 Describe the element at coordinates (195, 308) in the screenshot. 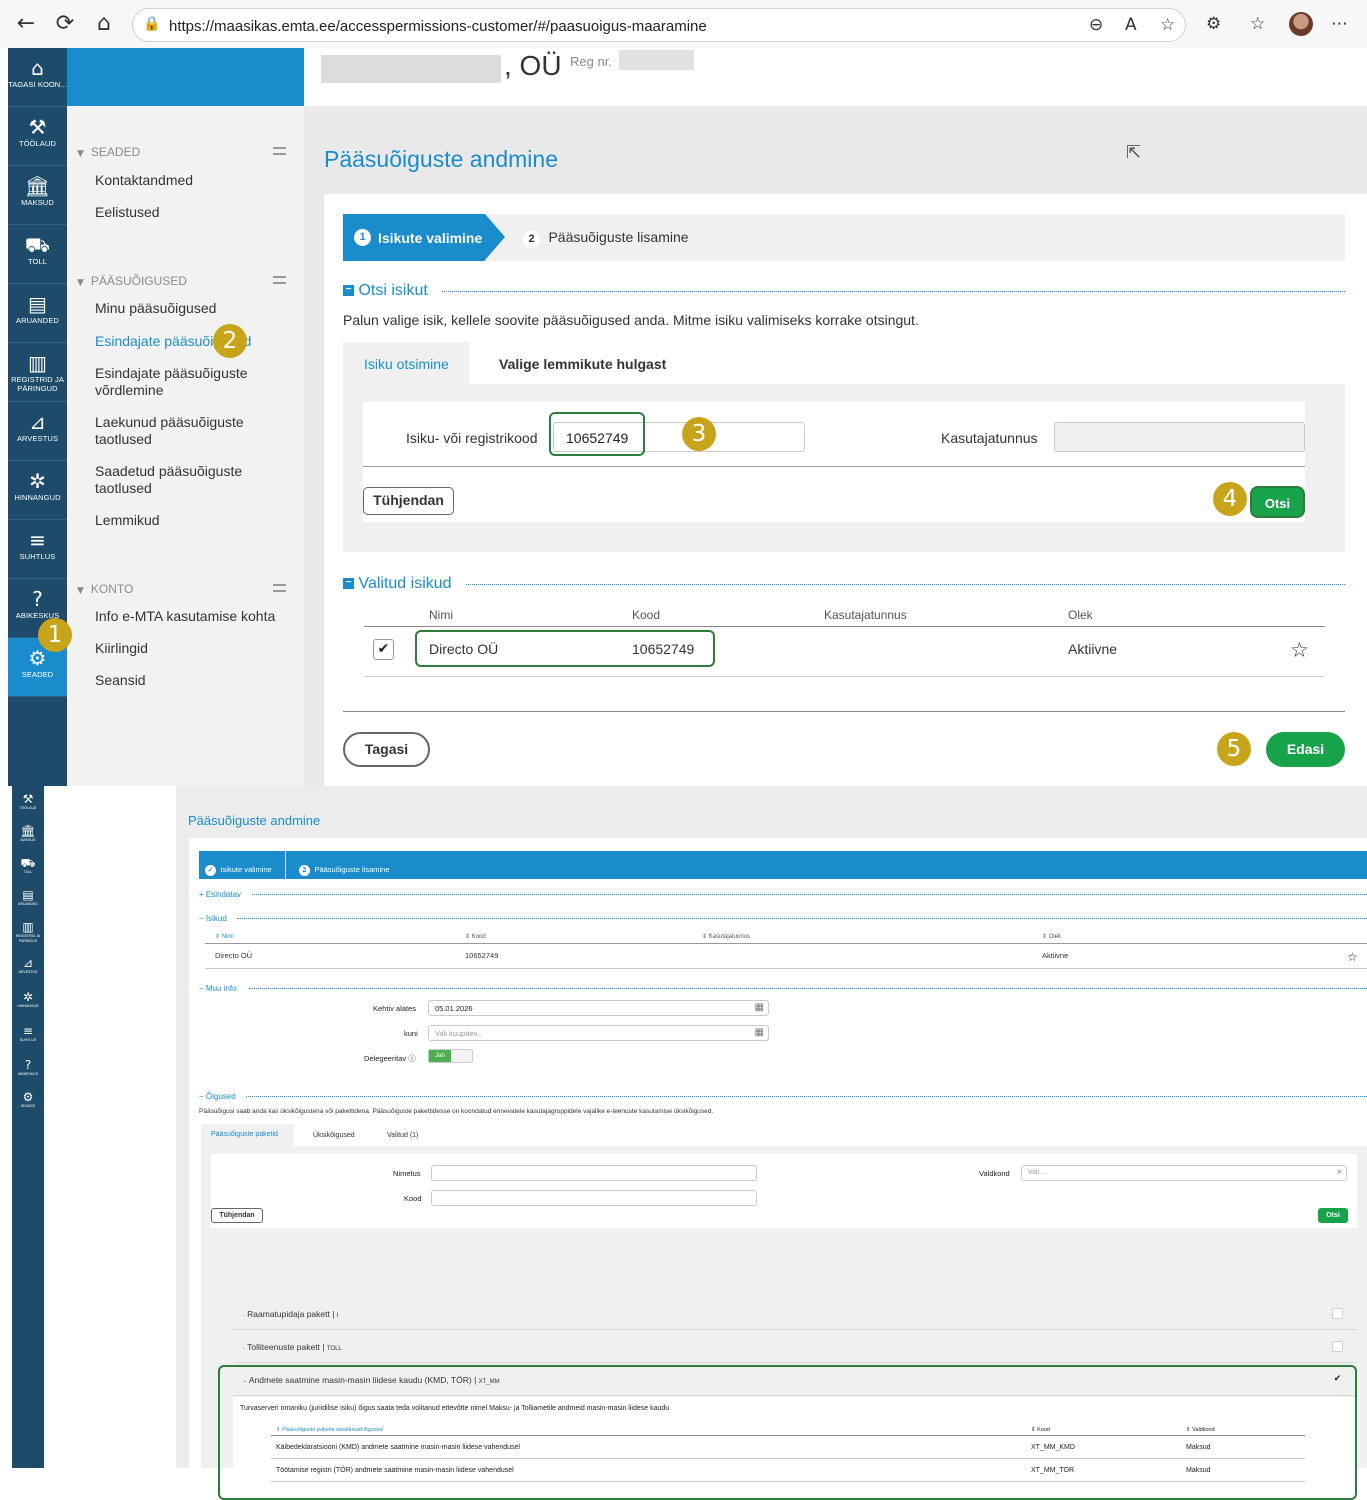

I see `sidebar-item-my-rights: Minu pääsuõigused` at that location.